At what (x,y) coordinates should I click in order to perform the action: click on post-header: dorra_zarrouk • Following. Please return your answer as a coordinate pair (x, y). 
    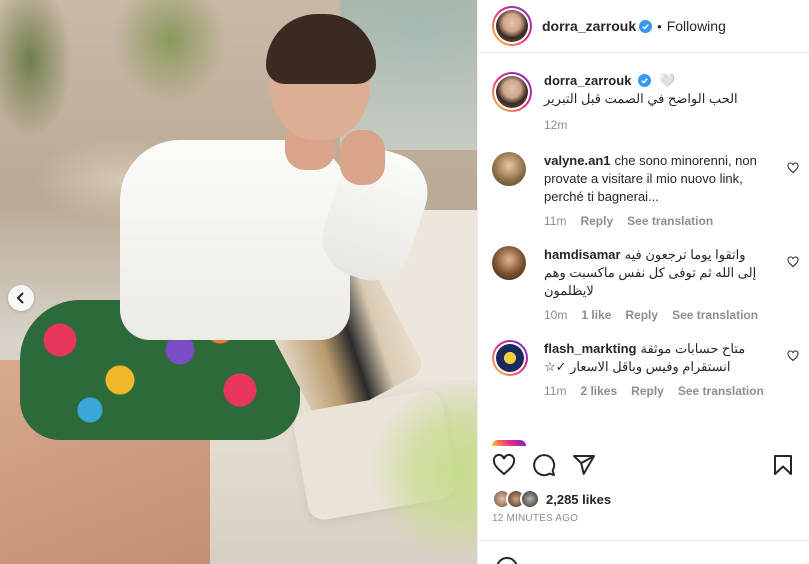
    Looking at the image, I should click on (643, 26).